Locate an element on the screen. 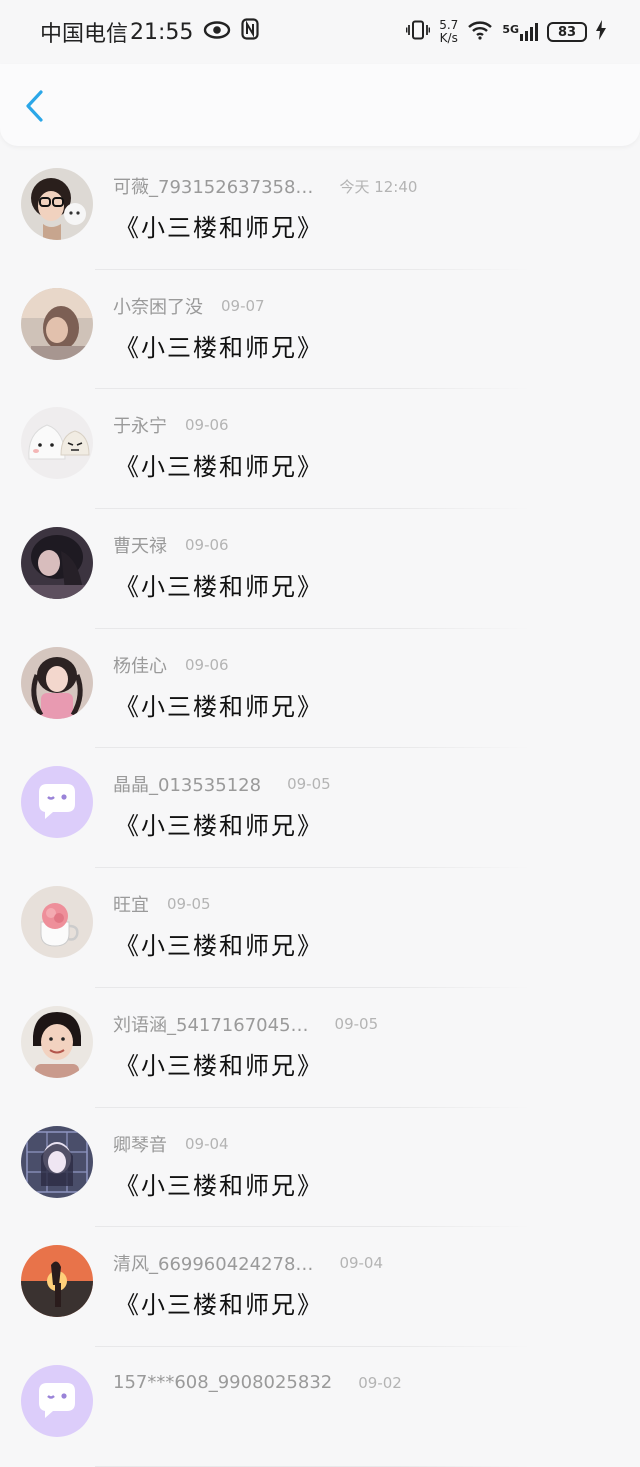 The height and width of the screenshot is (1467, 640). cellular-signal: 5G is located at coordinates (520, 32).